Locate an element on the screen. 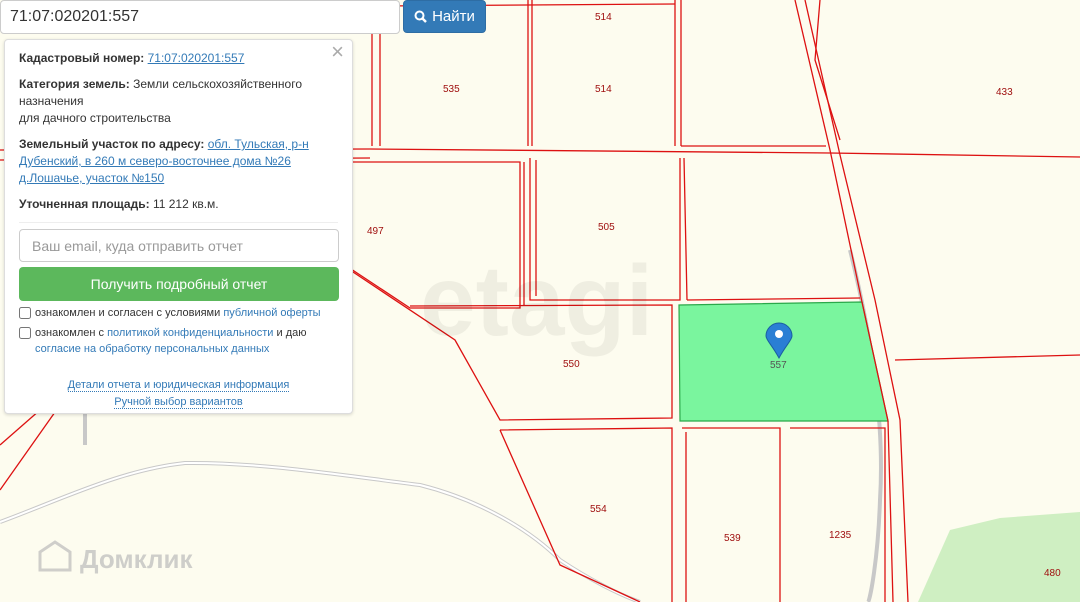 Image resolution: width=1080 pixels, height=602 pixels. area-label: Уточненная площадь: is located at coordinates (84, 204).